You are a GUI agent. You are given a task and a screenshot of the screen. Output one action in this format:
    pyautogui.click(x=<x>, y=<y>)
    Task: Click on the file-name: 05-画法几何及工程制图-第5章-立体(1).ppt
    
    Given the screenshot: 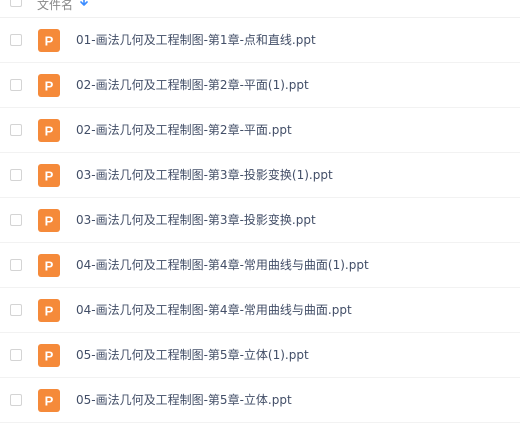 What is the action you would take?
    pyautogui.click(x=192, y=355)
    